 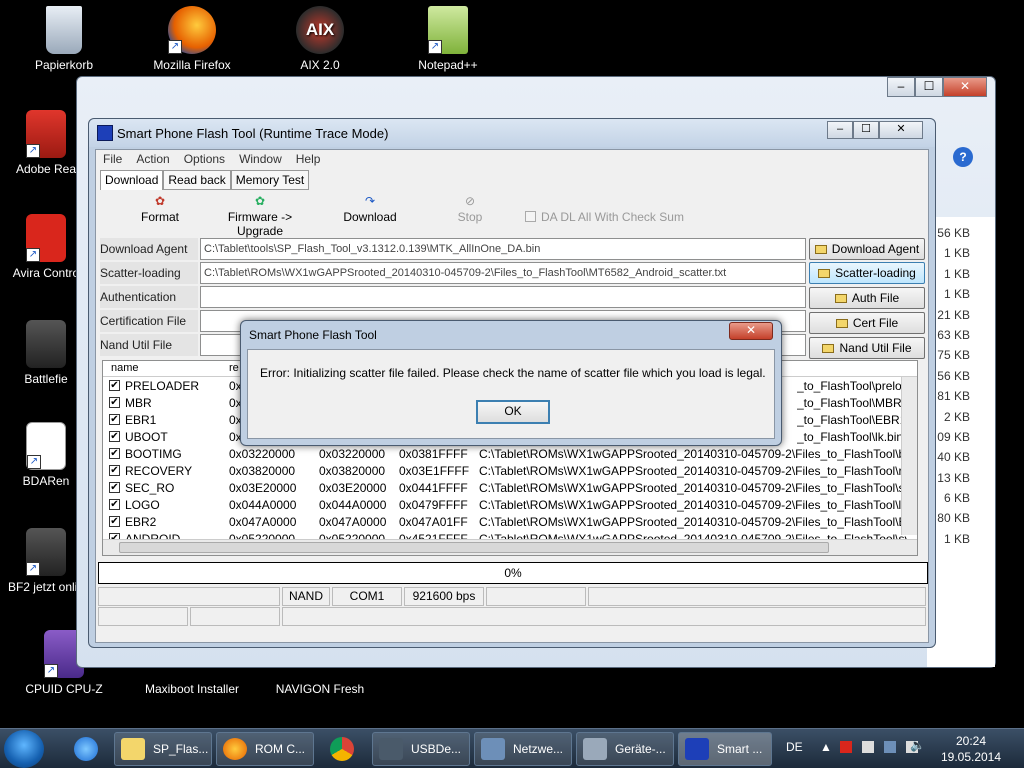 What do you see at coordinates (867, 323) in the screenshot?
I see `cert-file-button: Cert File` at bounding box center [867, 323].